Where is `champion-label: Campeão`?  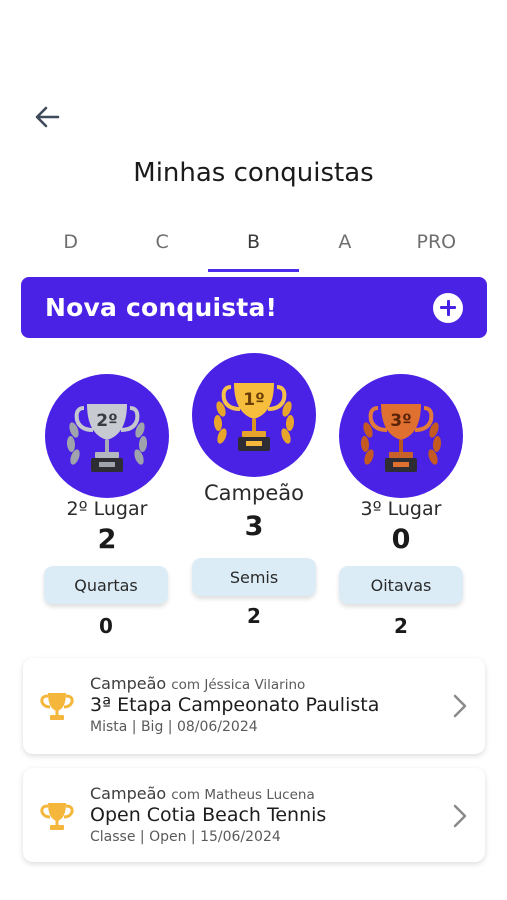 champion-label: Campeão is located at coordinates (254, 493).